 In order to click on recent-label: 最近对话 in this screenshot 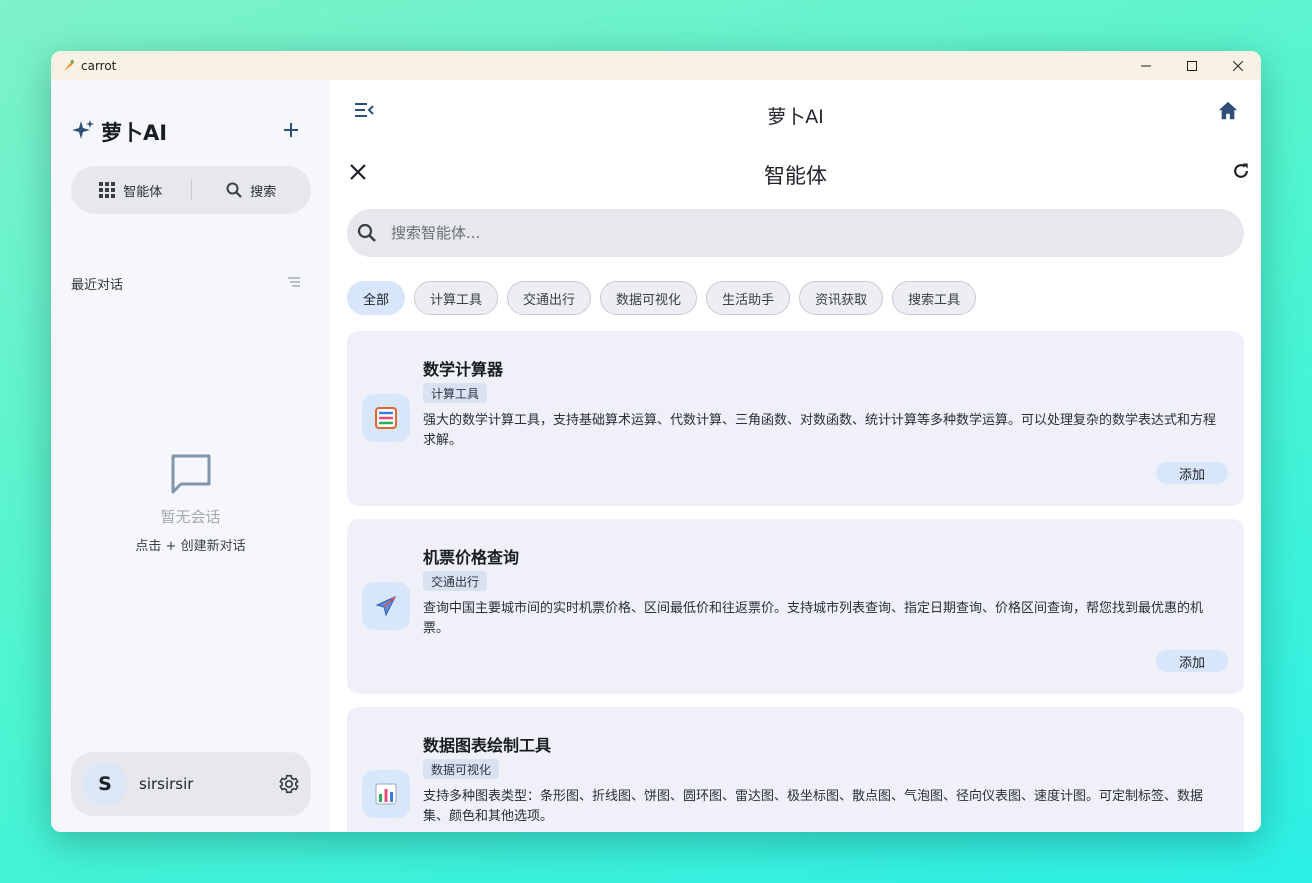, I will do `click(97, 285)`.